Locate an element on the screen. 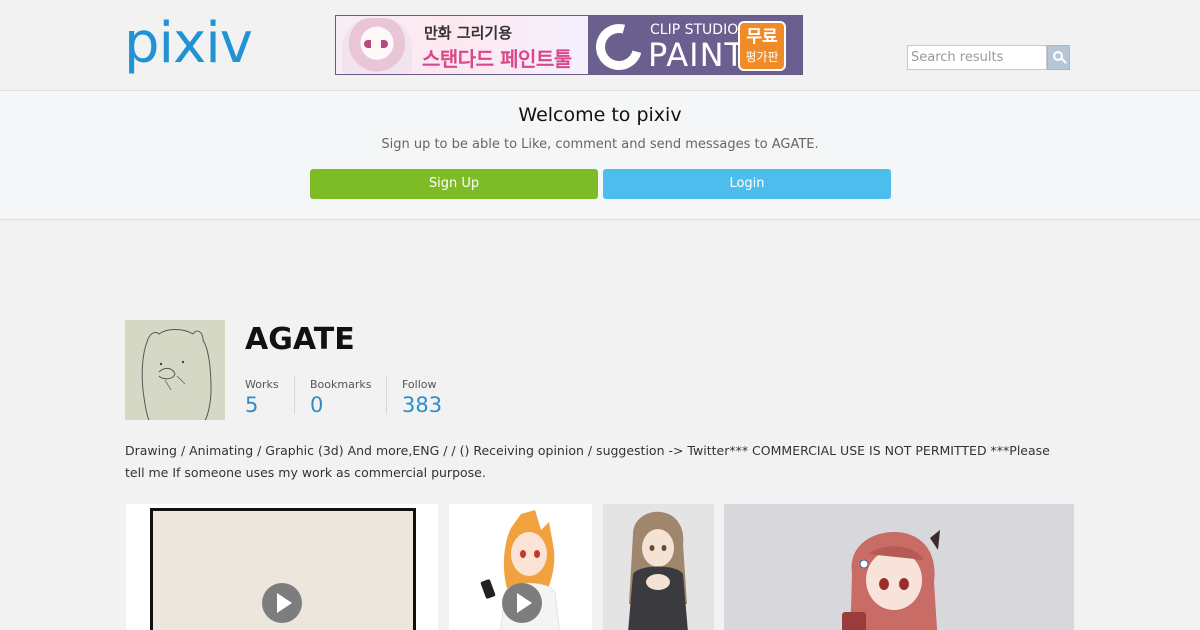 This screenshot has height=630, width=1200. stat-works-value: 5 is located at coordinates (252, 405).